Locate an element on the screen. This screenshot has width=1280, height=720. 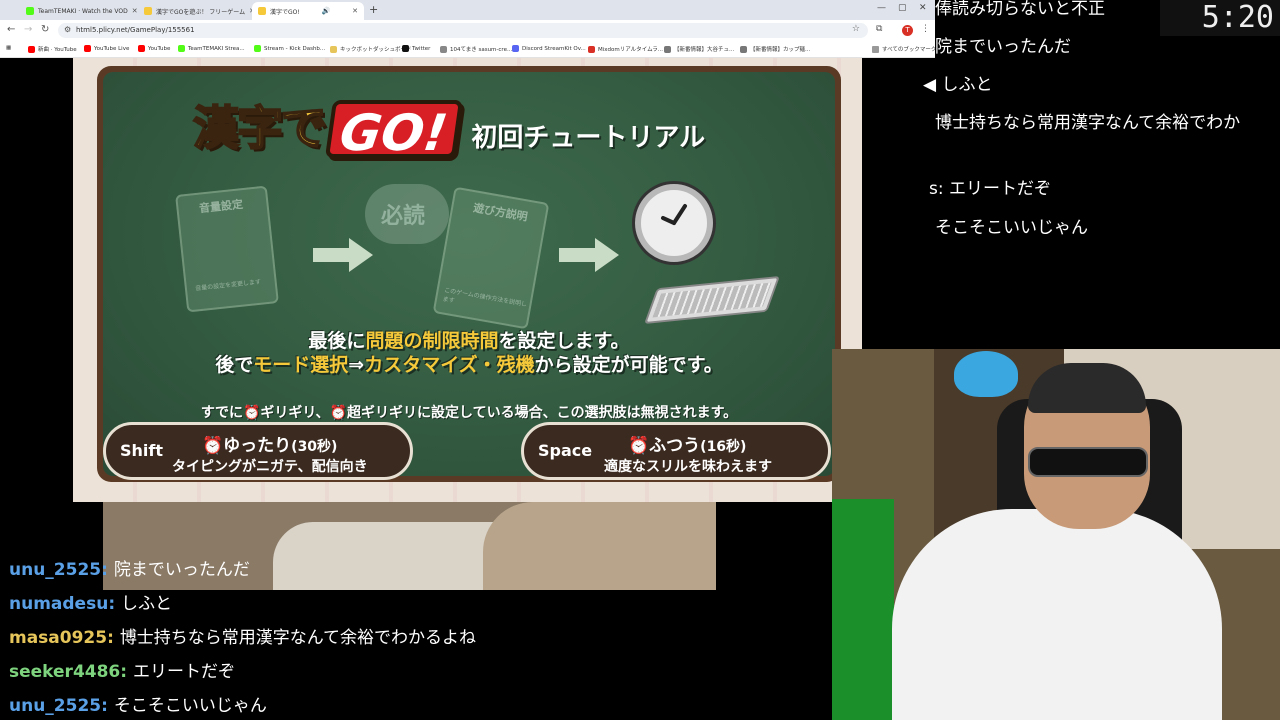
option-seconds: (16秒) is located at coordinates (723, 447).